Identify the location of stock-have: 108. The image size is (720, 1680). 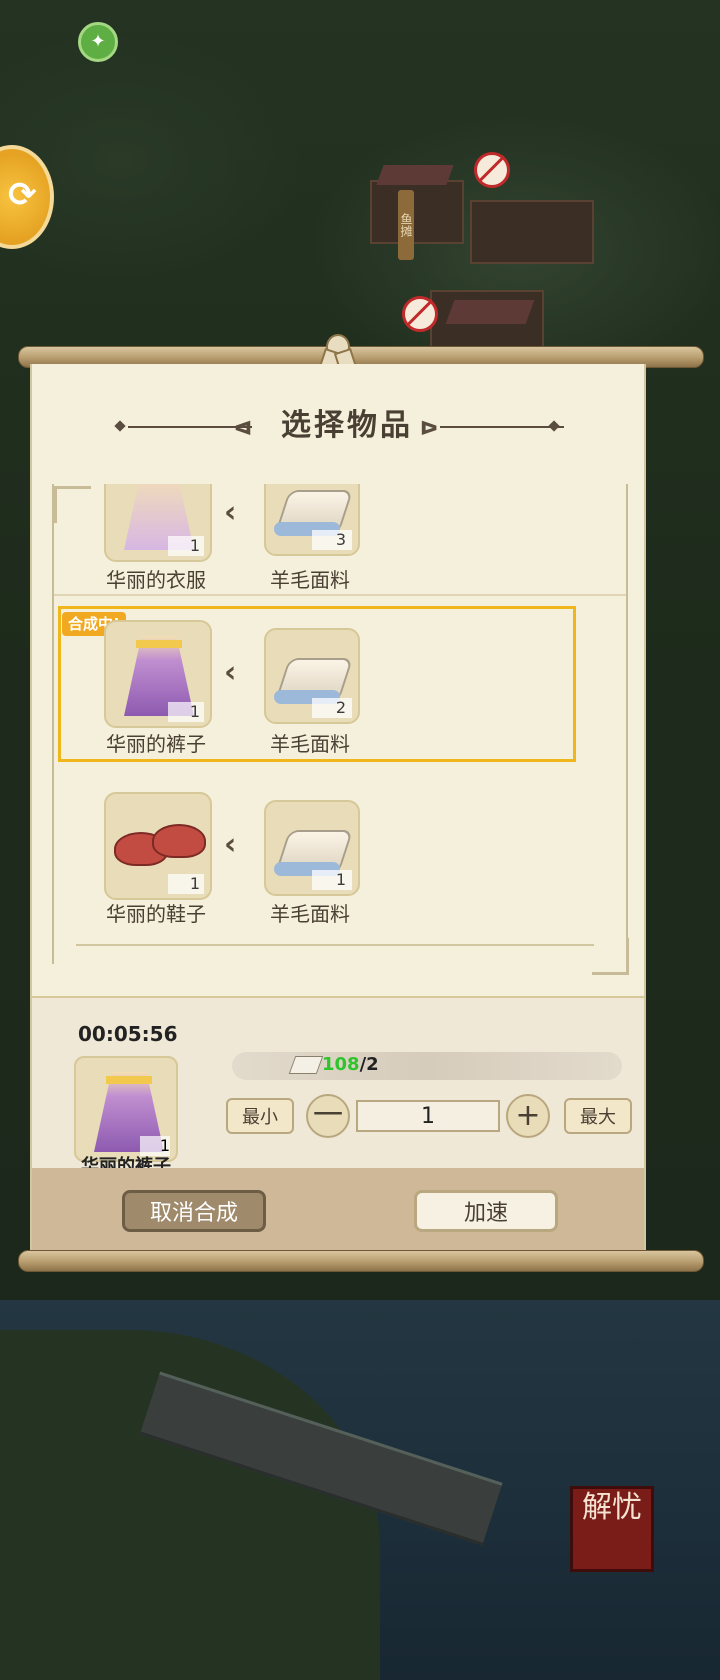
(341, 1064).